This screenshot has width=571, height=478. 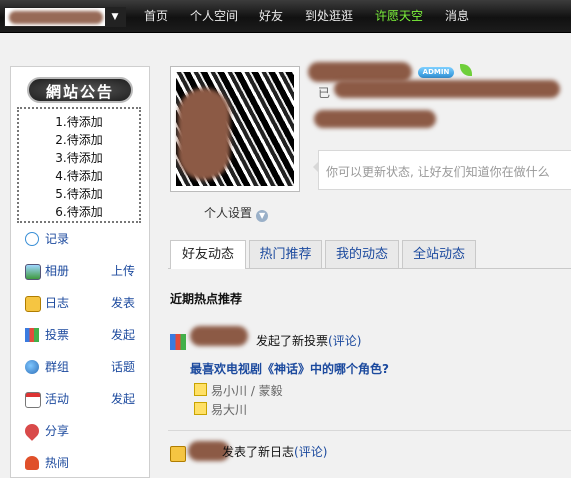 I want to click on sidebar-item-event: 活动 发起, so click(x=85, y=399).